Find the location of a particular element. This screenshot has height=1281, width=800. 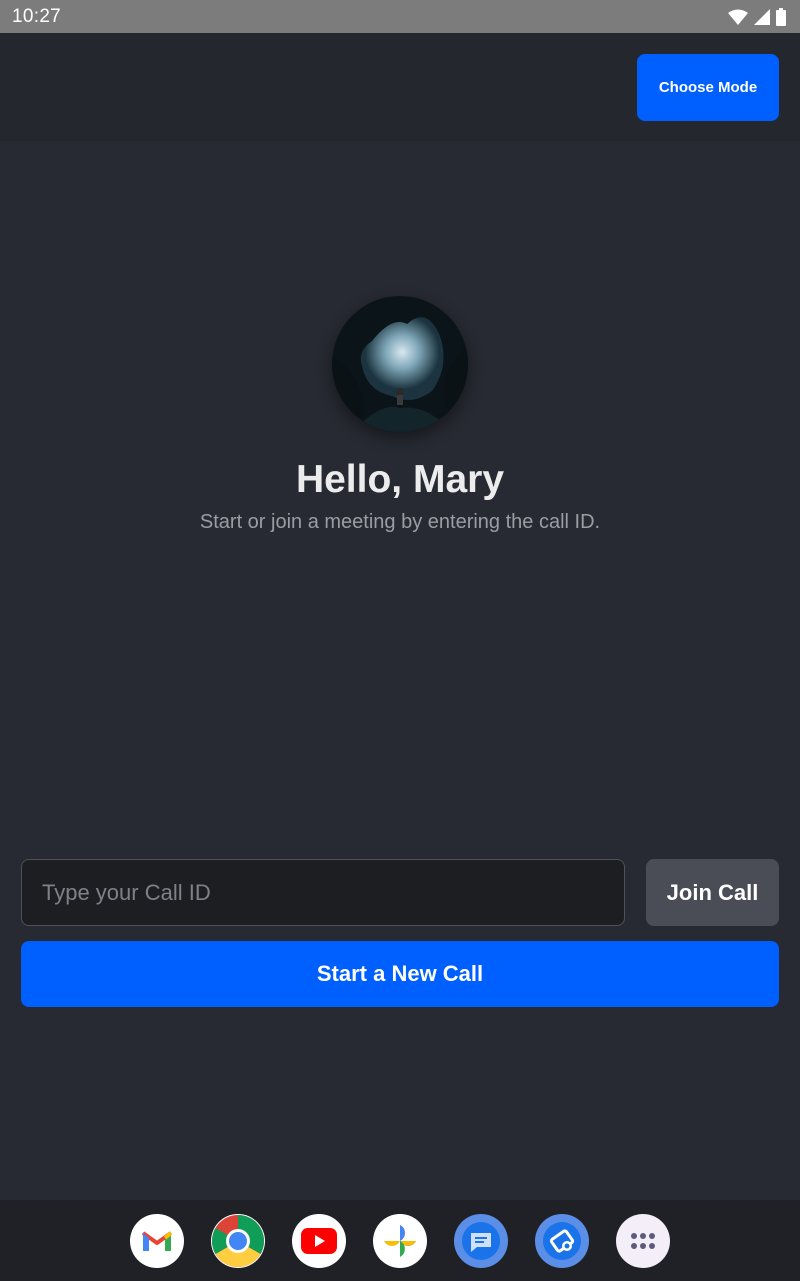

choose-mode-button: Choose Mode is located at coordinates (708, 87).